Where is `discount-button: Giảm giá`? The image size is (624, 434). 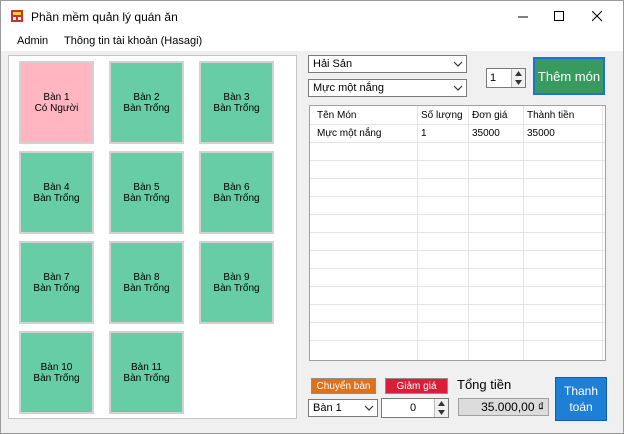
discount-button: Giảm giá is located at coordinates (416, 386).